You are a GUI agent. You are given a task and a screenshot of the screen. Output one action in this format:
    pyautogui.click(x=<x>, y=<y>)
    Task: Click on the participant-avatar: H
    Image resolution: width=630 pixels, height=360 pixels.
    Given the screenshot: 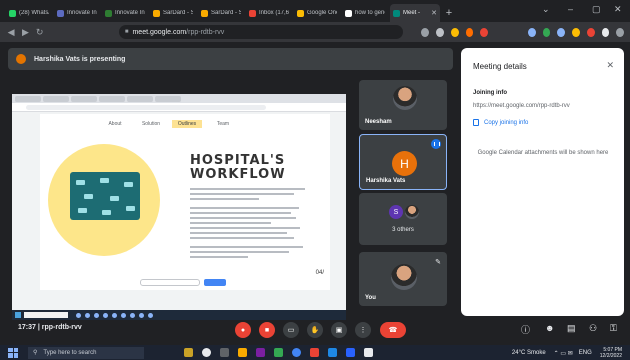 What is the action you would take?
    pyautogui.click(x=404, y=163)
    